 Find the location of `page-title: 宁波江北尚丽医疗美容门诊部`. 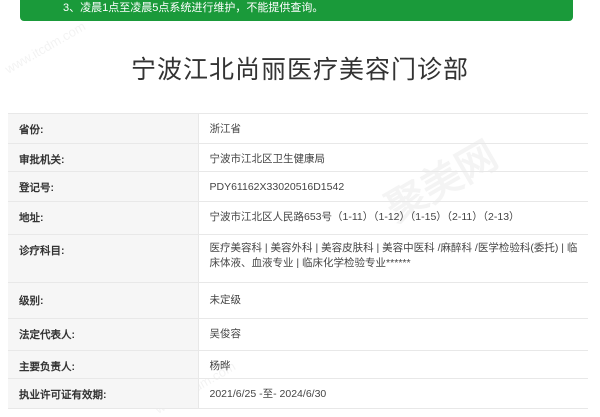

page-title: 宁波江北尚丽医疗美容门诊部 is located at coordinates (299, 70).